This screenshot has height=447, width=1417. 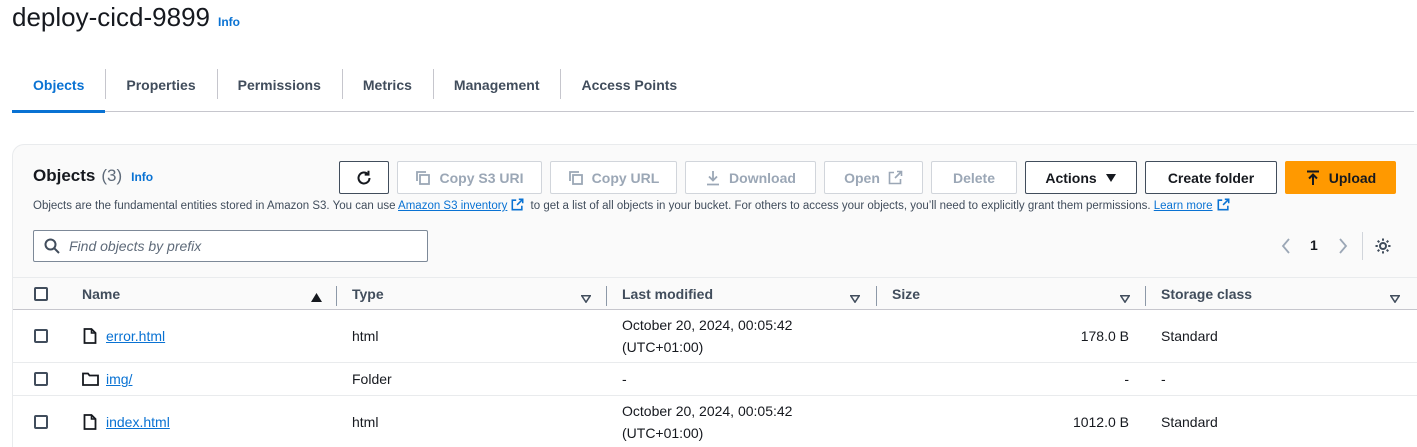 I want to click on tab-metrics: Metrics, so click(x=387, y=85).